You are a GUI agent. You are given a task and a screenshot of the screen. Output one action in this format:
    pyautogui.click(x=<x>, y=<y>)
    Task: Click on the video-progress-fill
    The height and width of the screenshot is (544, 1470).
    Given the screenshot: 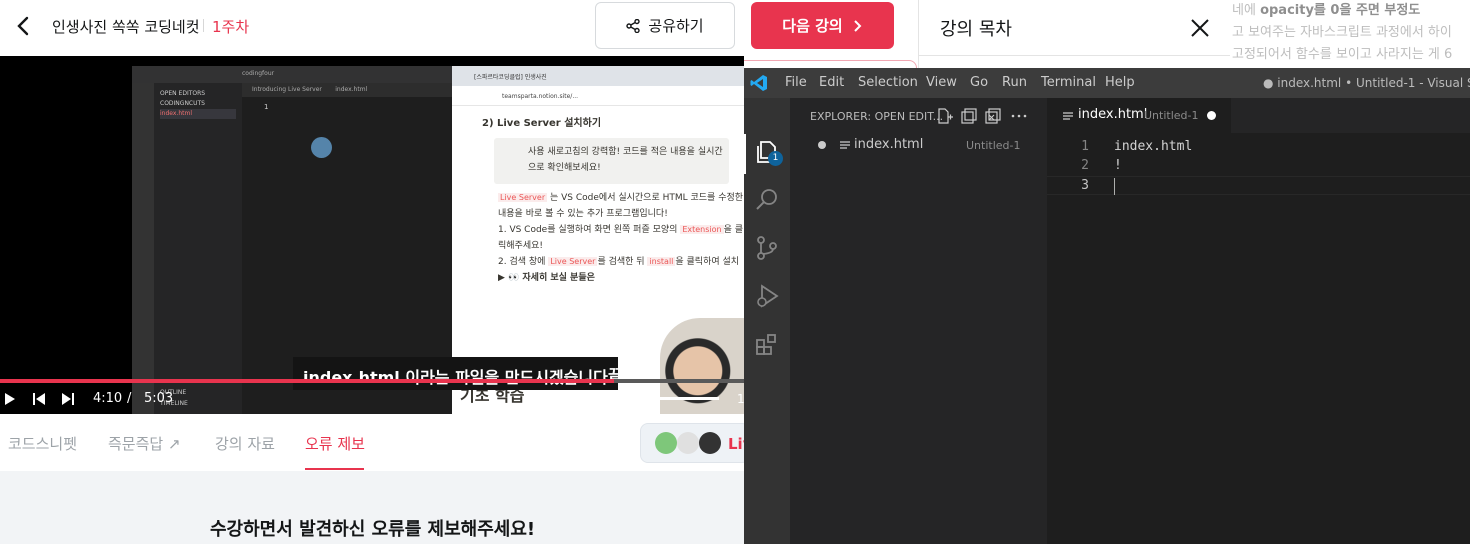 What is the action you would take?
    pyautogui.click(x=307, y=381)
    